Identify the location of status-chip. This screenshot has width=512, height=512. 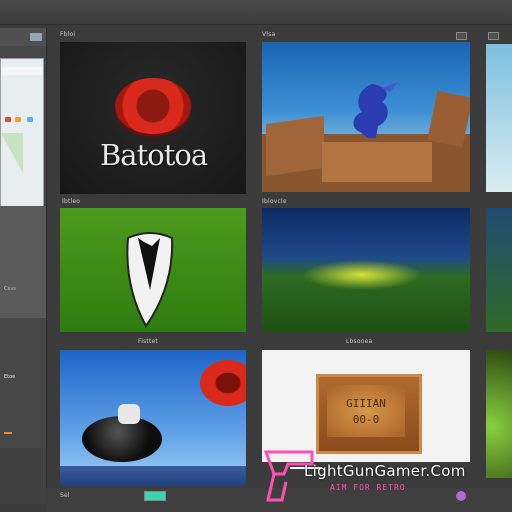
(155, 496).